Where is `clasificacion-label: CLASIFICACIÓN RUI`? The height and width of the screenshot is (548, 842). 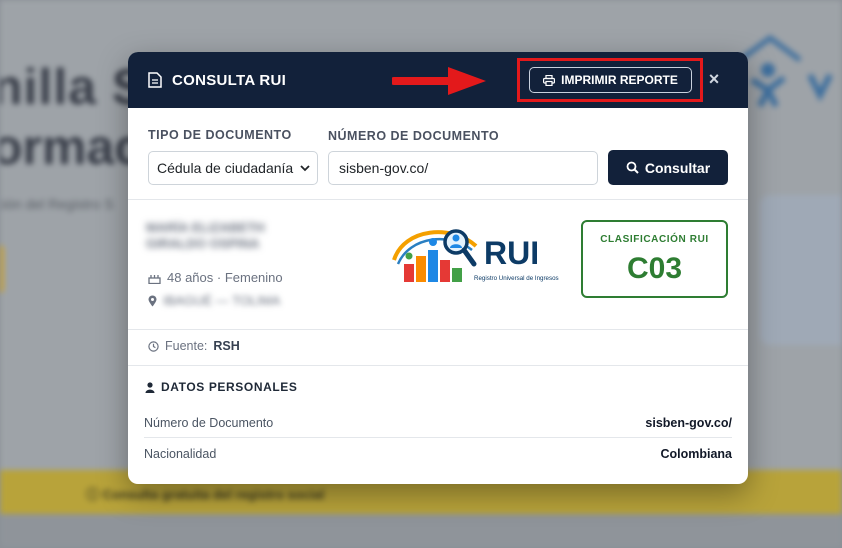
clasificacion-label: CLASIFICACIÓN RUI is located at coordinates (654, 239).